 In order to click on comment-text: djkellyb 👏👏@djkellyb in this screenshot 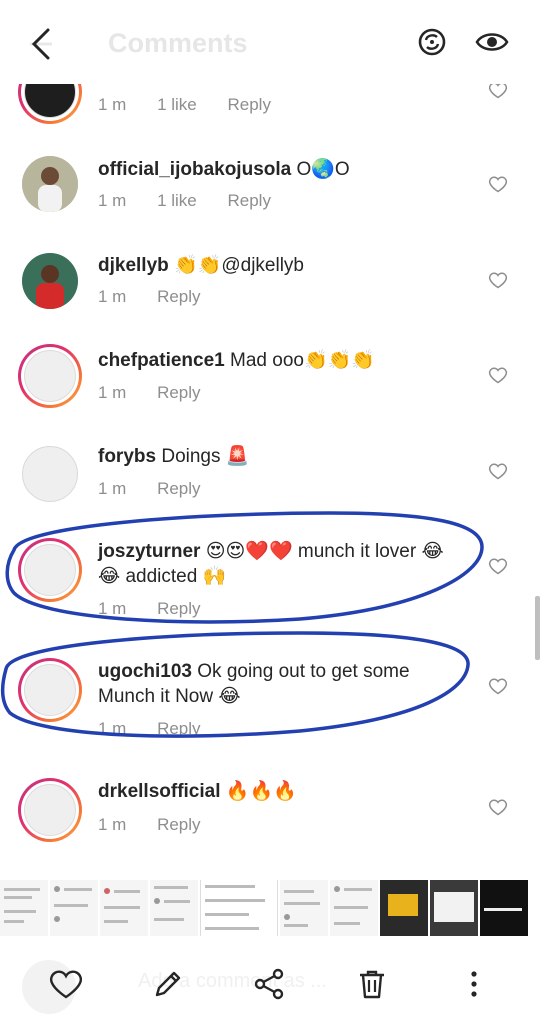, I will do `click(283, 265)`.